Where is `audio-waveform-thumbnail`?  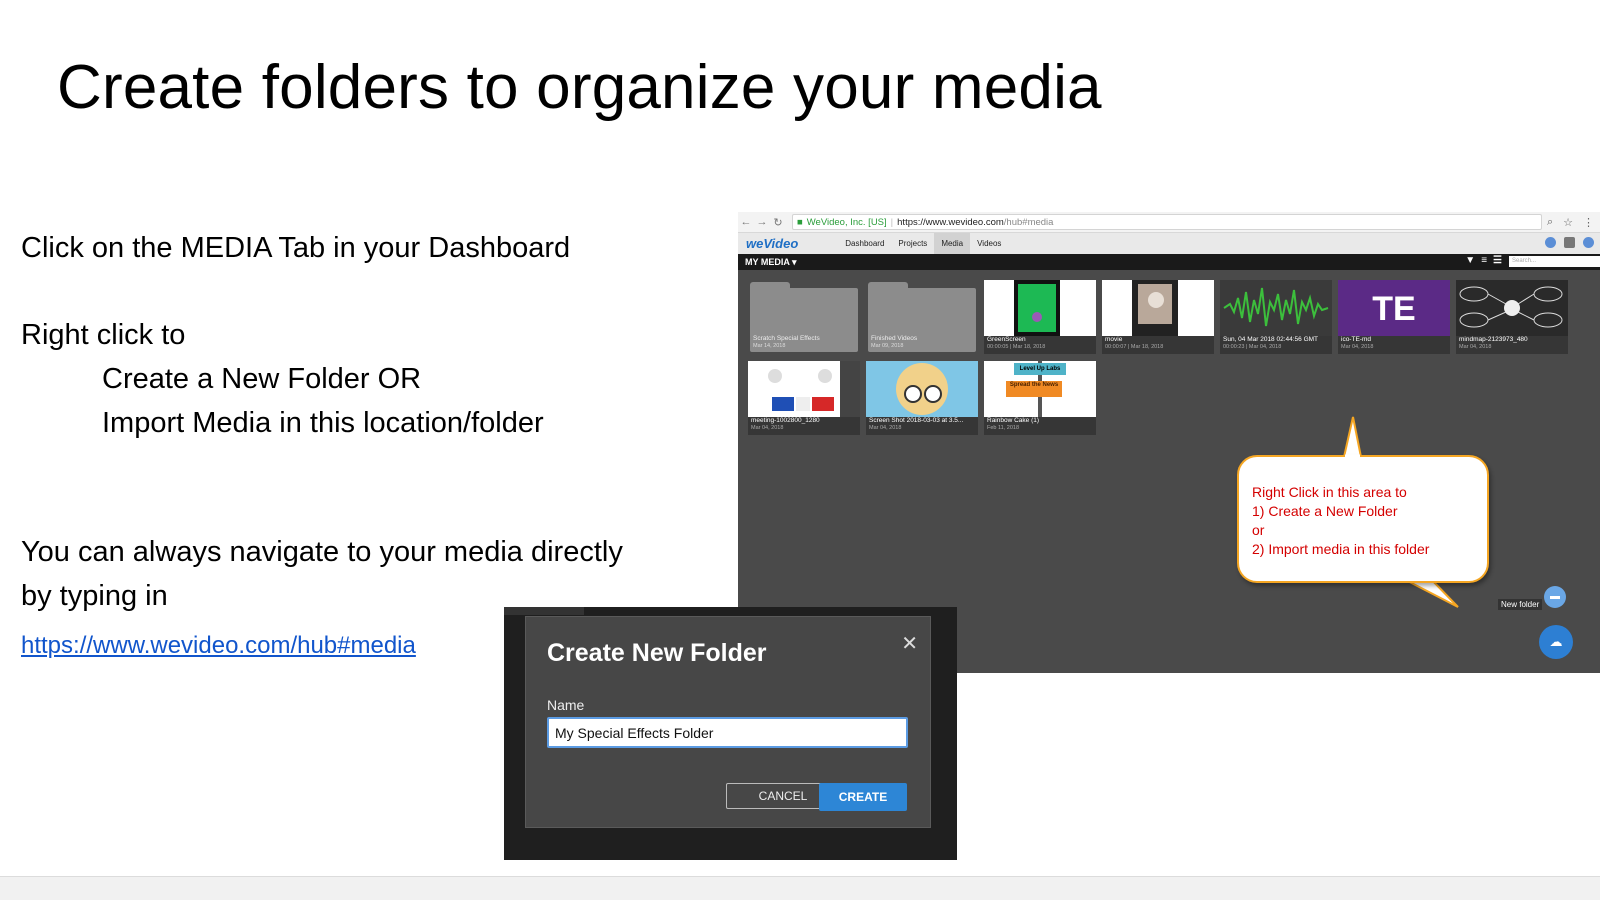
audio-waveform-thumbnail is located at coordinates (1276, 308).